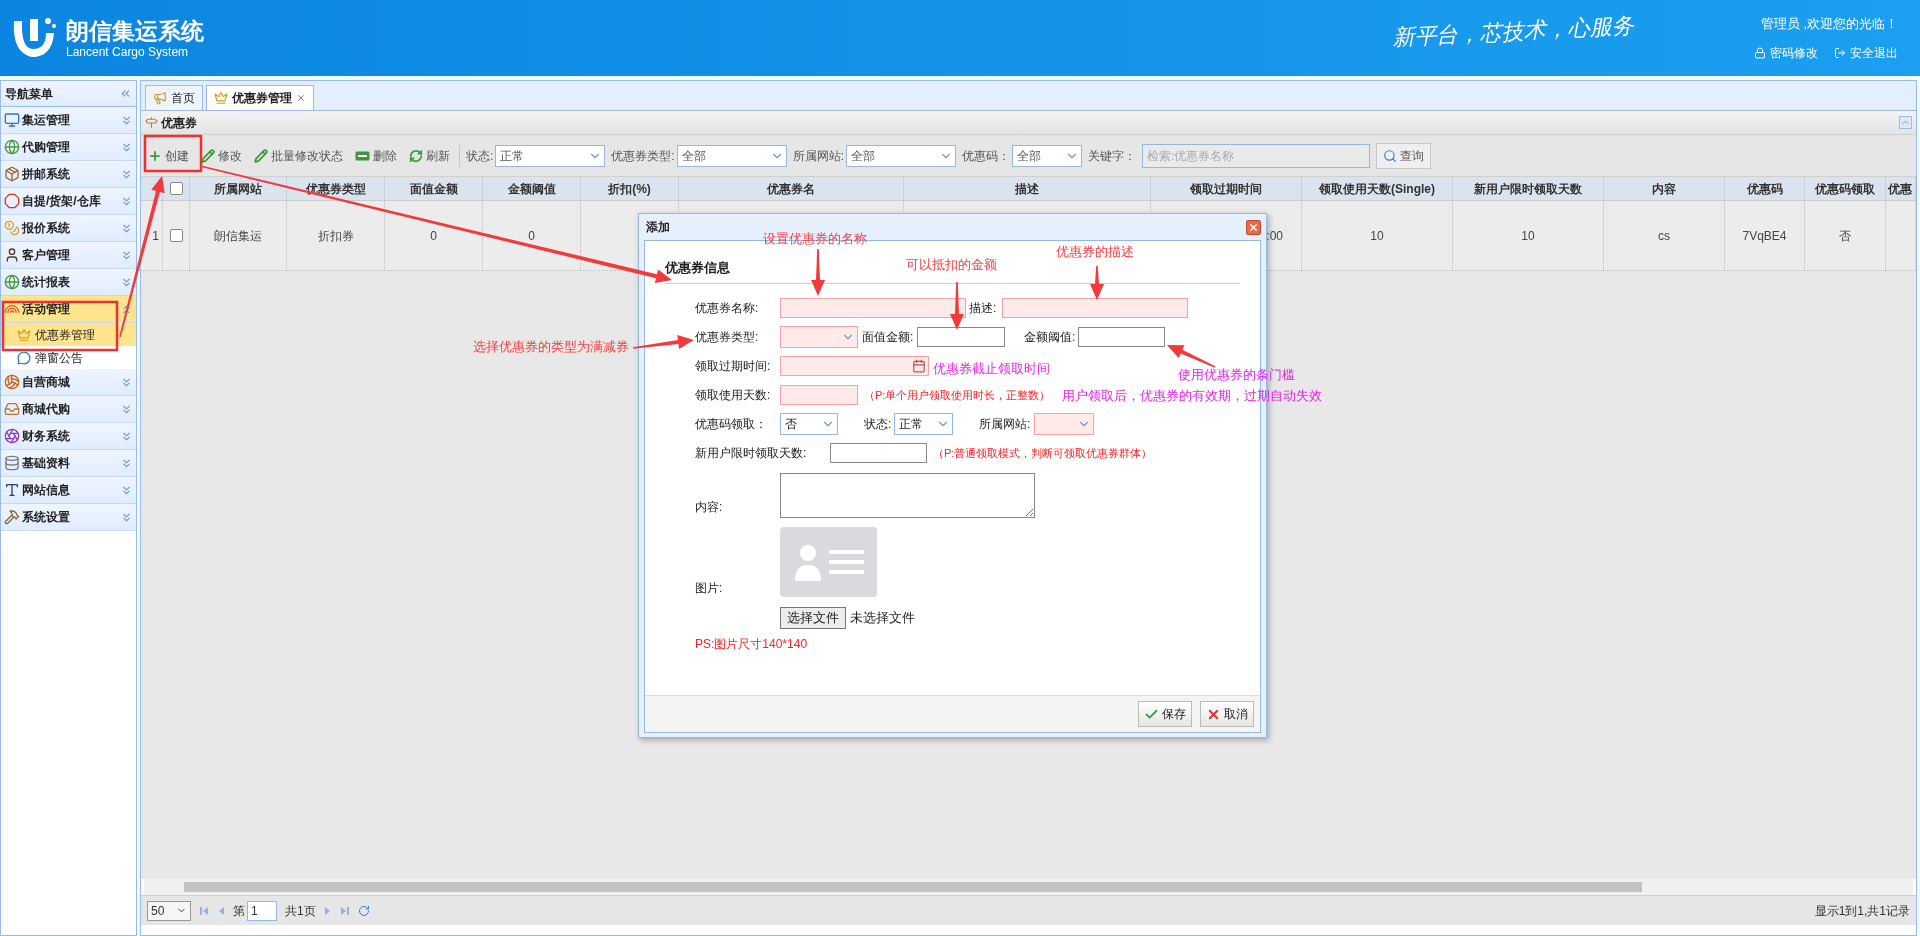 The image size is (1920, 936). I want to click on filter-select: 正常, so click(550, 155).